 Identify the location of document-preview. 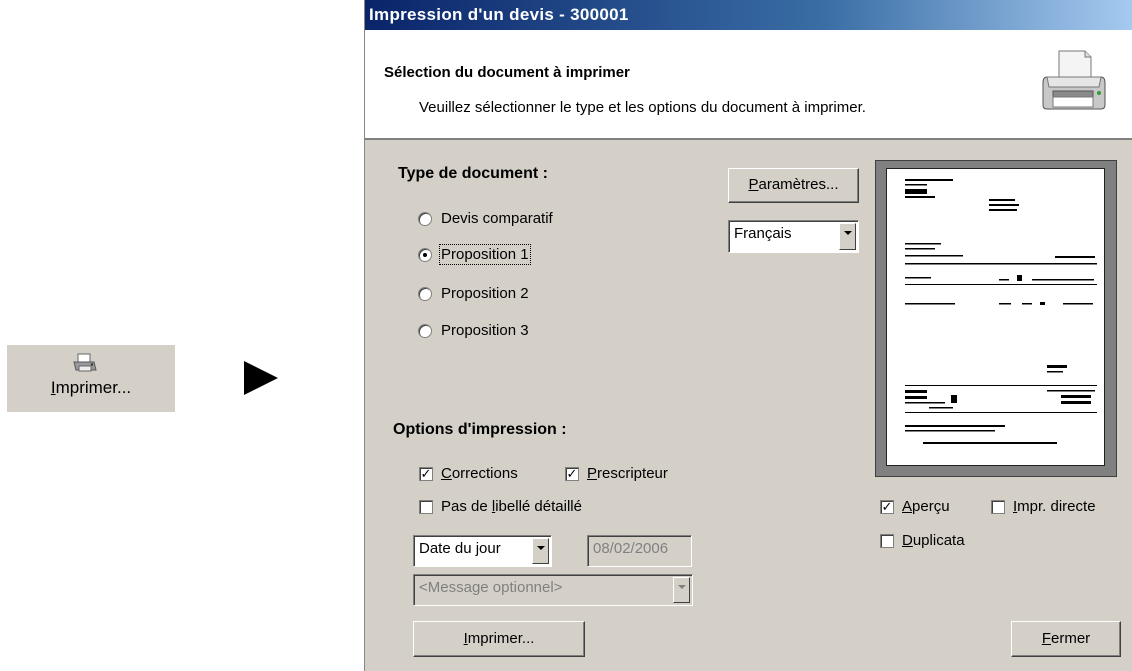
(996, 318).